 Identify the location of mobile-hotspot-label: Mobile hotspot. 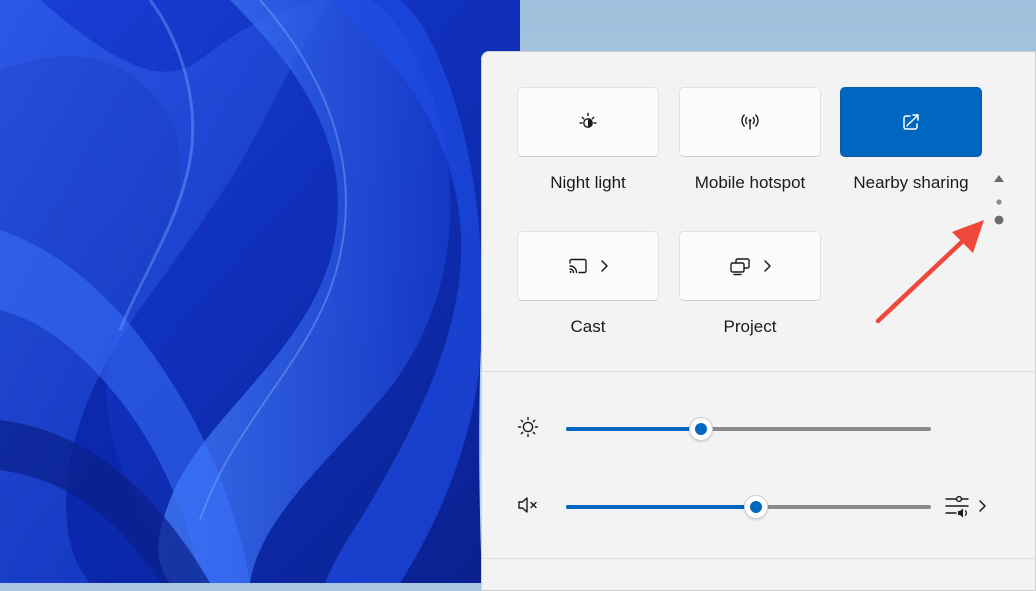
(750, 182).